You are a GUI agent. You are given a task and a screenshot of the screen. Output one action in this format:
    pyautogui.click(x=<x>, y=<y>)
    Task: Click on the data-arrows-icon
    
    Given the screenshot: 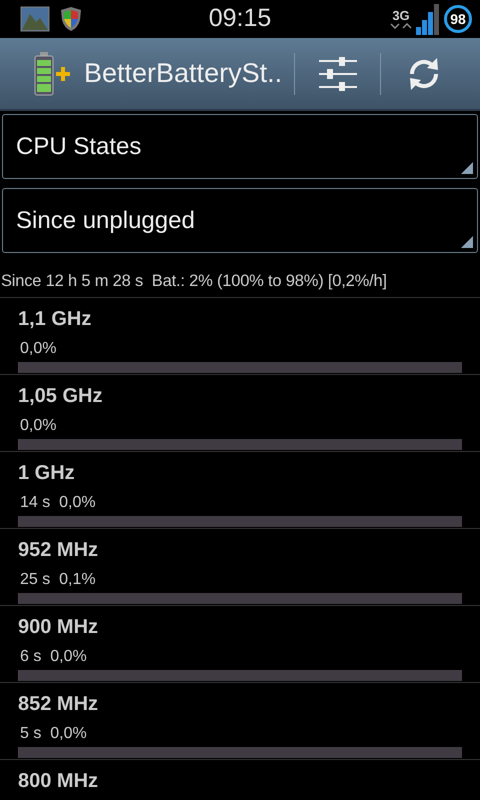 What is the action you would take?
    pyautogui.click(x=401, y=26)
    